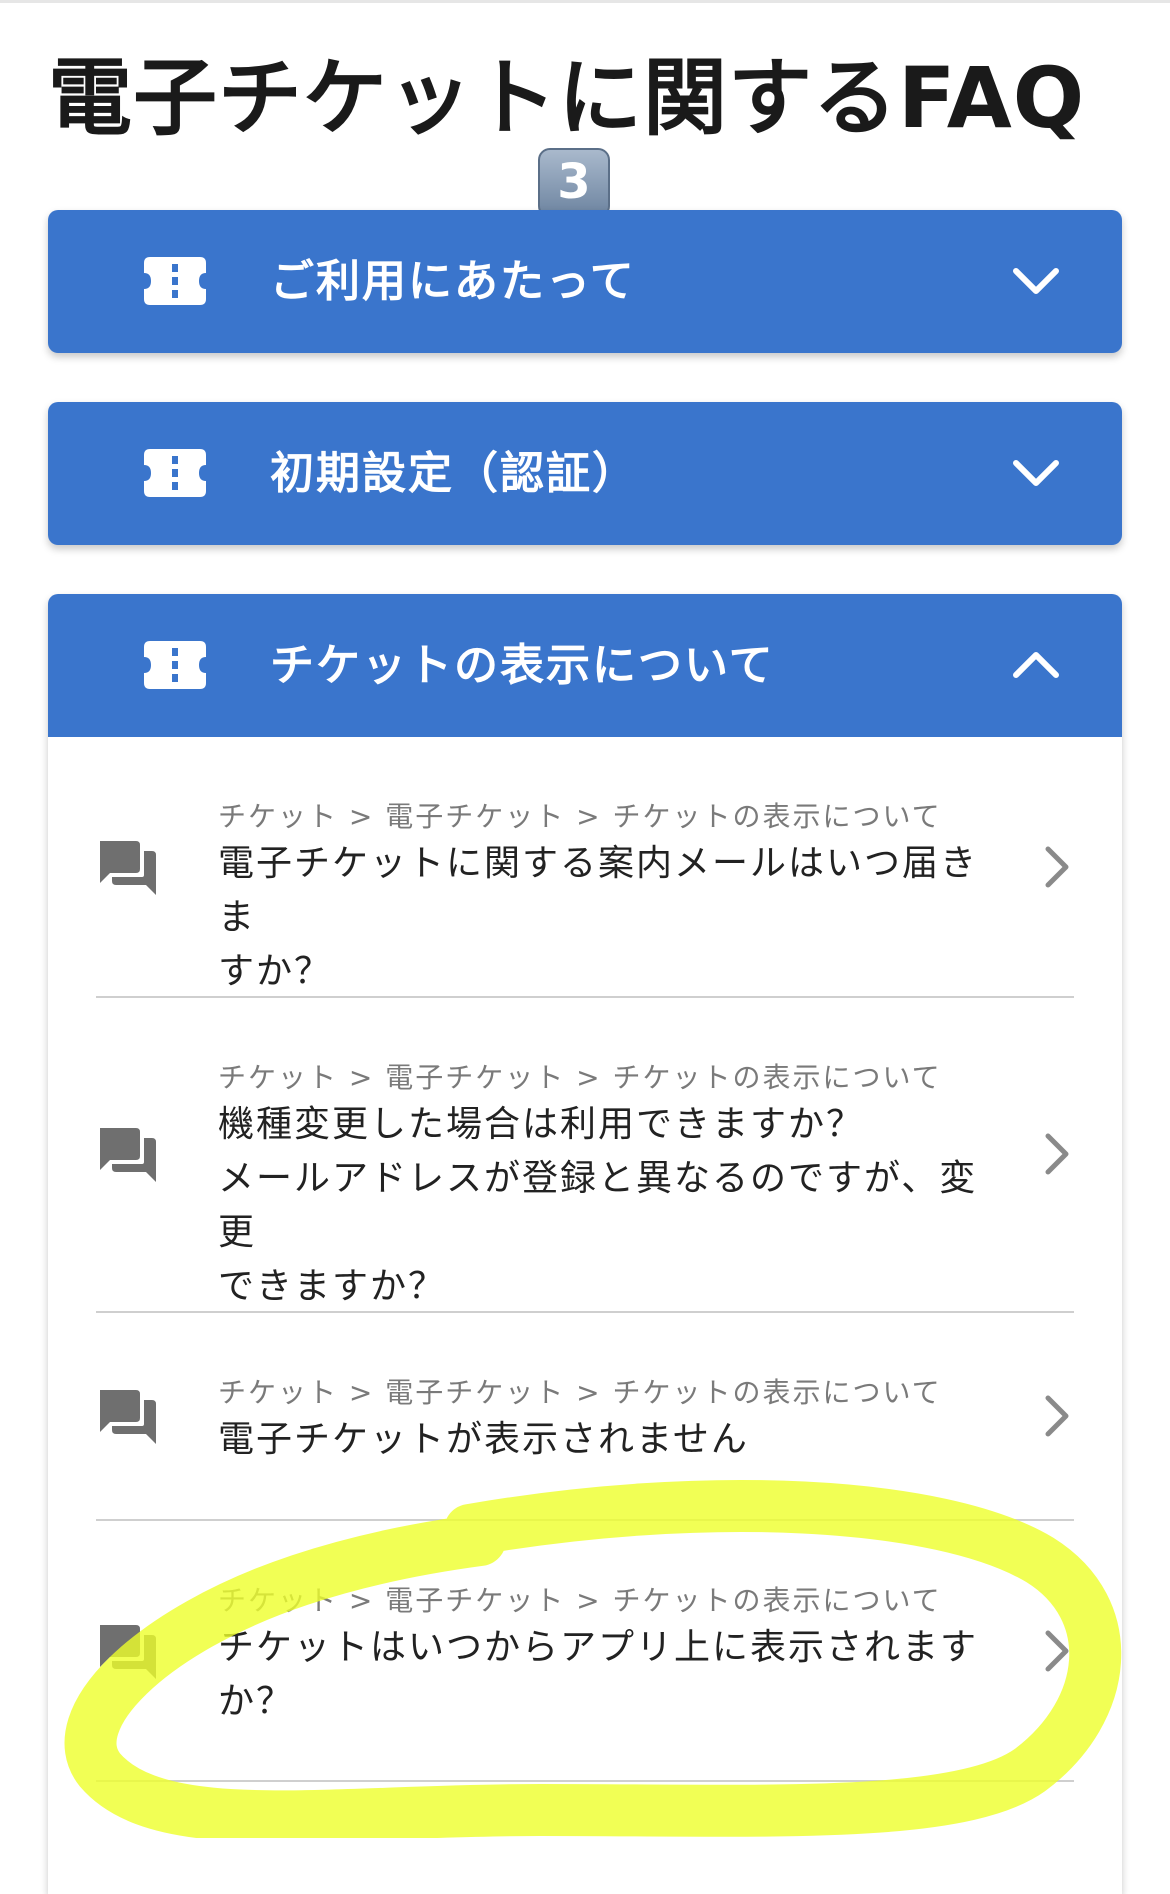 The height and width of the screenshot is (1894, 1170). I want to click on faq-question: 電子チケットに関する案内メールはいつ届きま すか？, so click(601, 918).